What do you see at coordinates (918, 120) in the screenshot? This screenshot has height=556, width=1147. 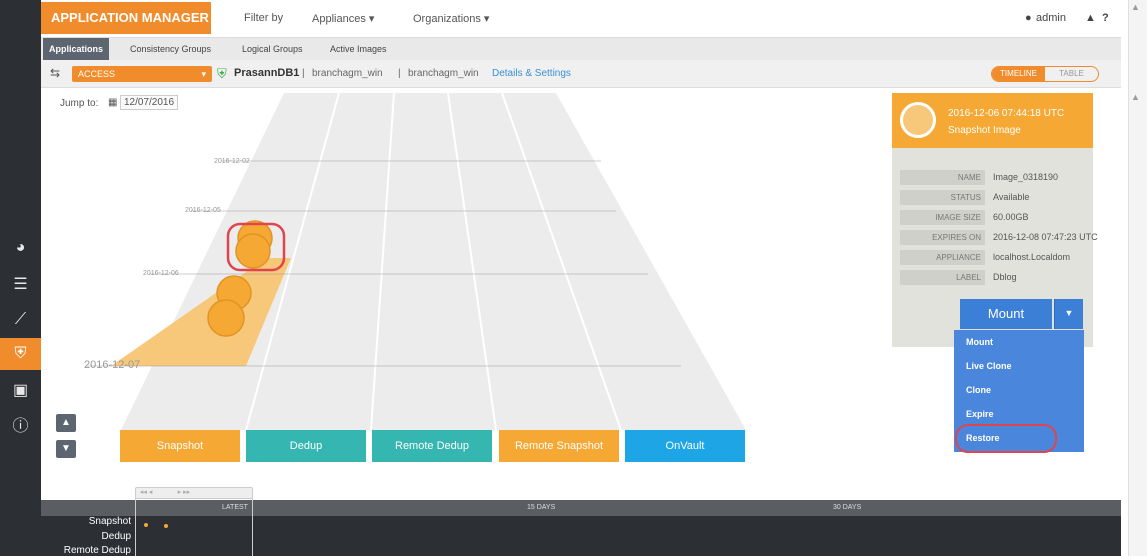 I see `snapshot-icon` at bounding box center [918, 120].